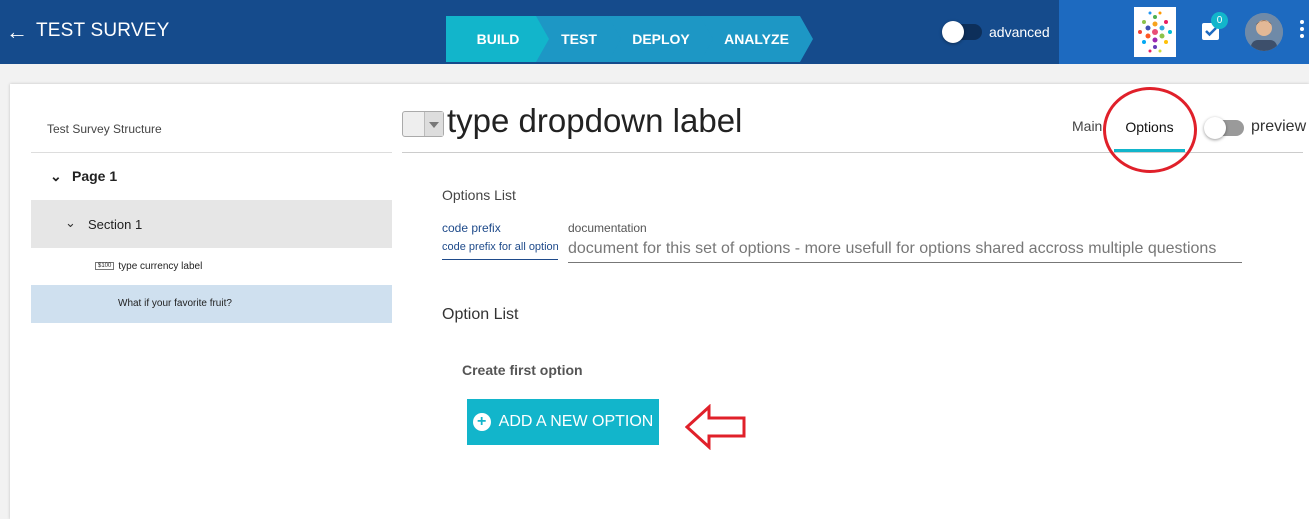 The height and width of the screenshot is (519, 1309). I want to click on divider, so click(211, 152).